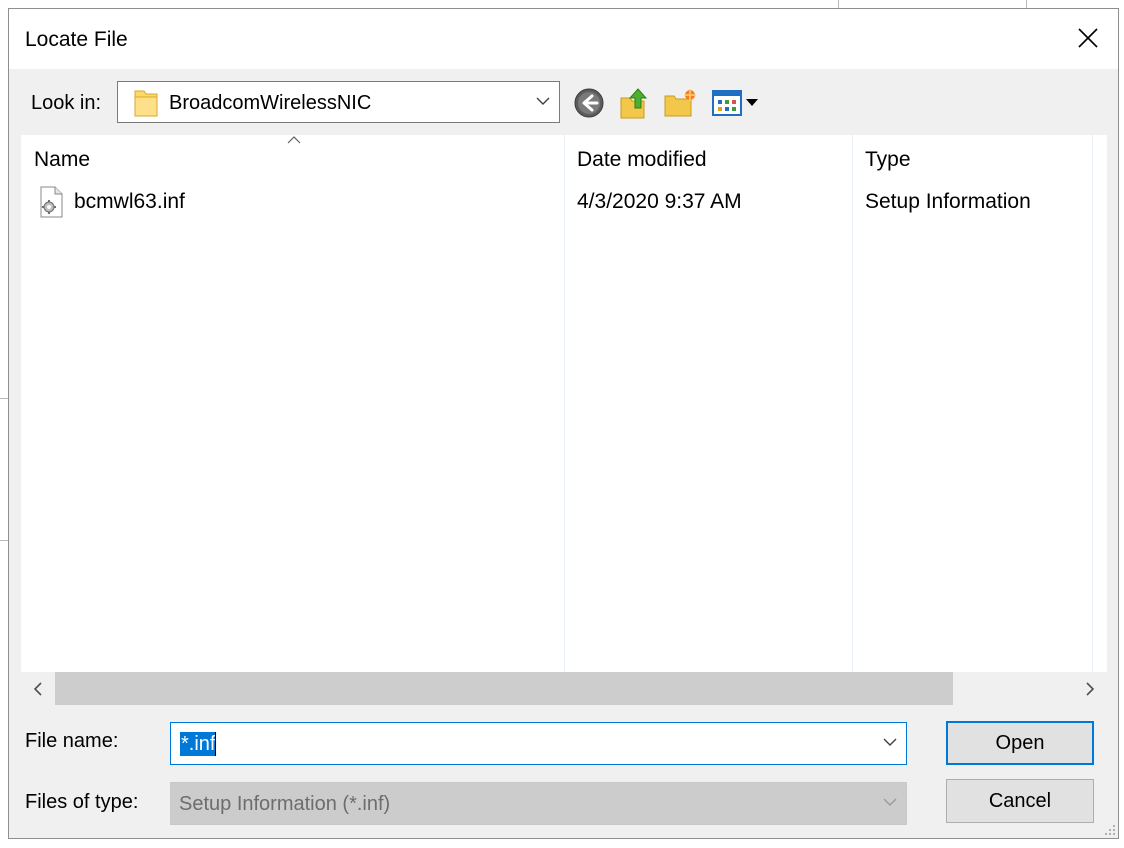  I want to click on new-folder-icon, so click(680, 103).